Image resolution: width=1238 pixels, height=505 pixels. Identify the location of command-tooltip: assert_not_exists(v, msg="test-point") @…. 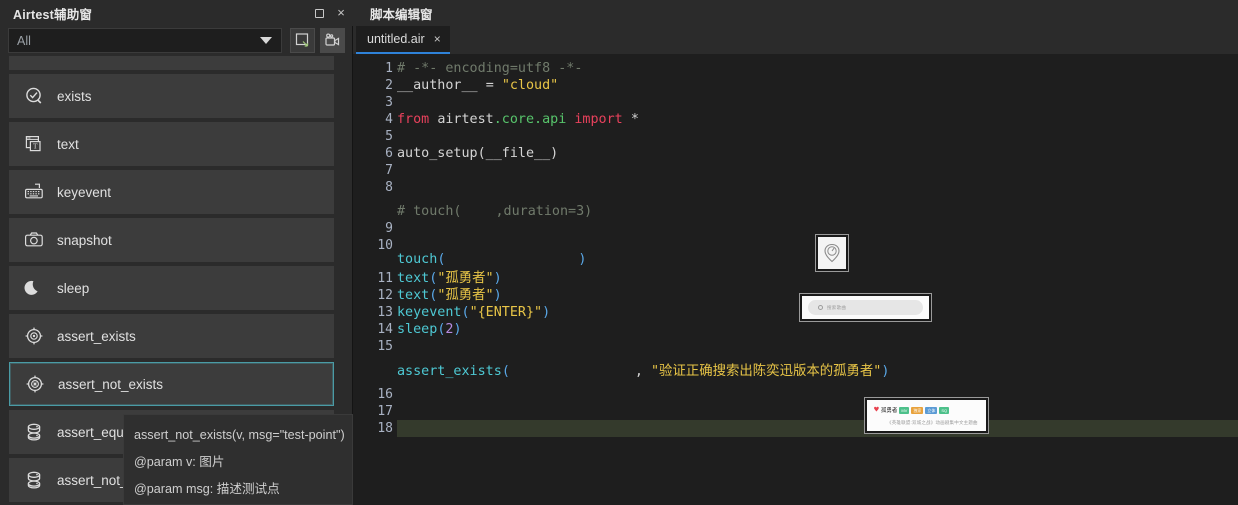
(238, 459).